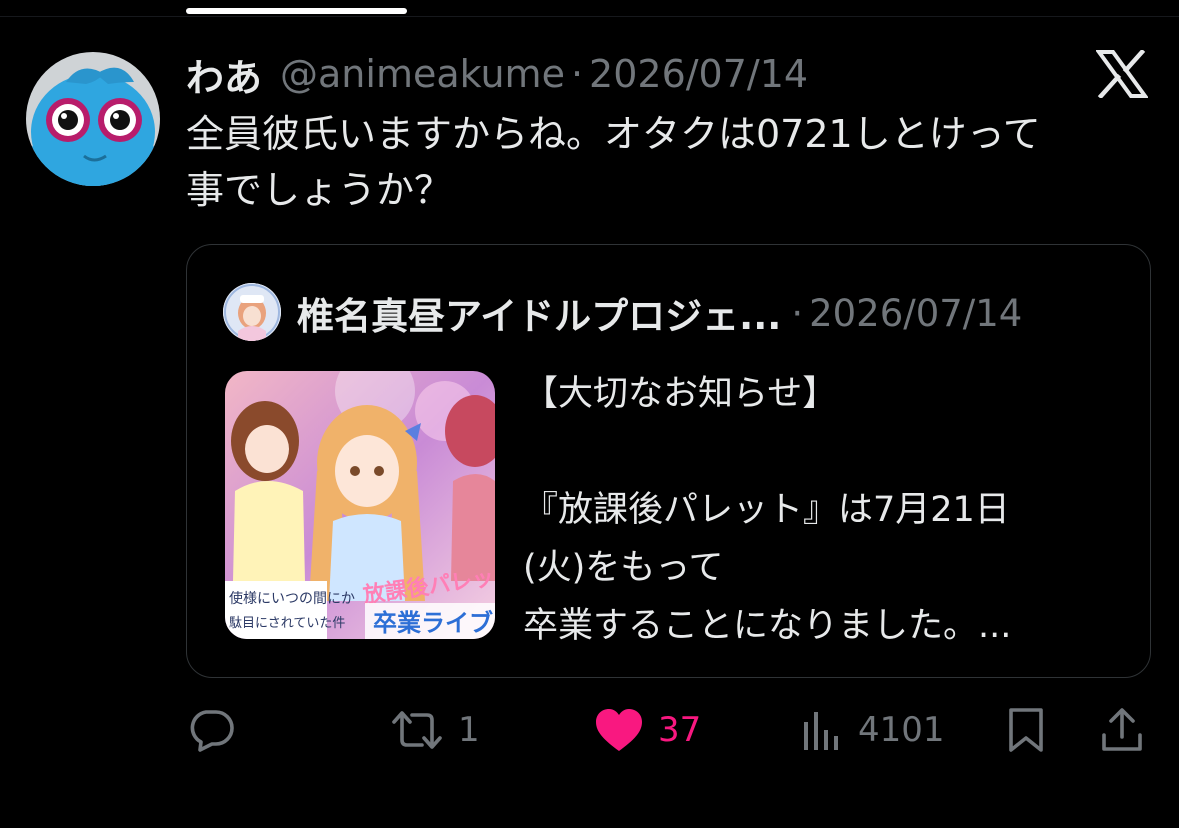 The image size is (1179, 828). I want to click on retweet-icon, so click(417, 730).